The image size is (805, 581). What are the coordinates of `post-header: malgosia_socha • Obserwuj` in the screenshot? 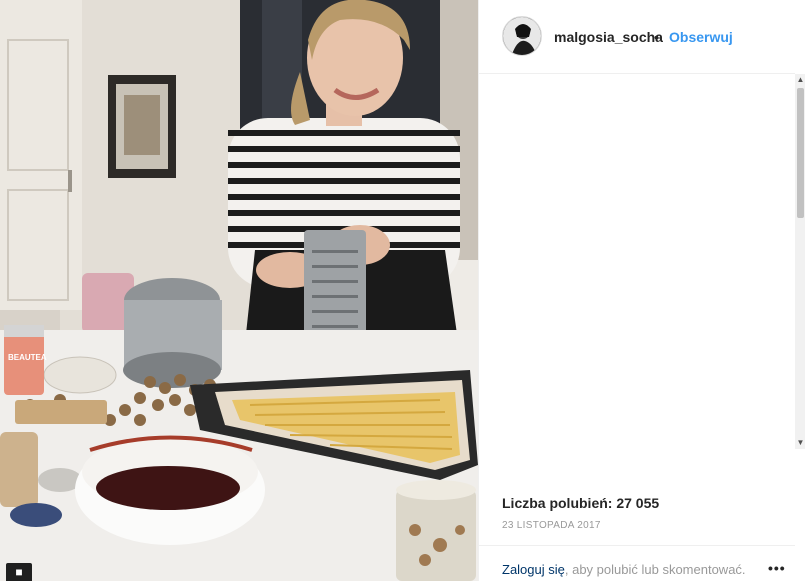 It's located at (637, 37).